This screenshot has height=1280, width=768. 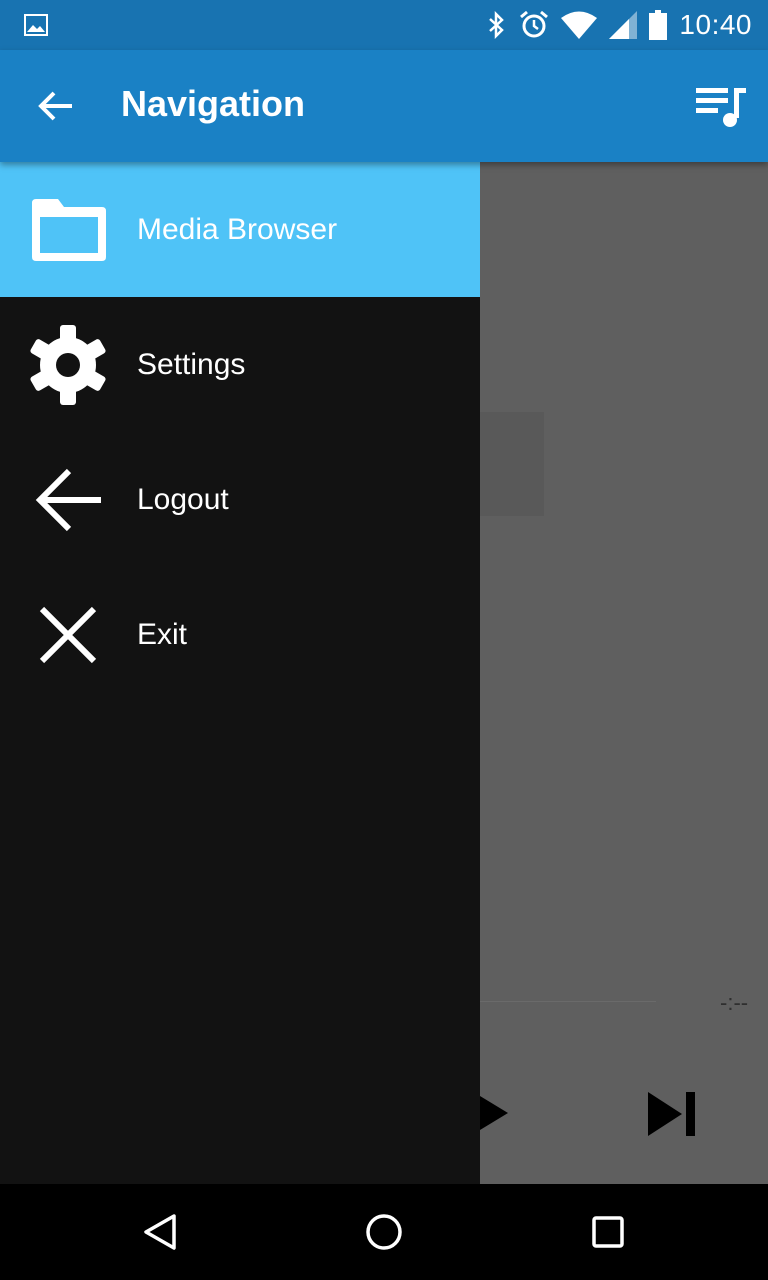 What do you see at coordinates (715, 24) in the screenshot?
I see `clock: 10:40` at bounding box center [715, 24].